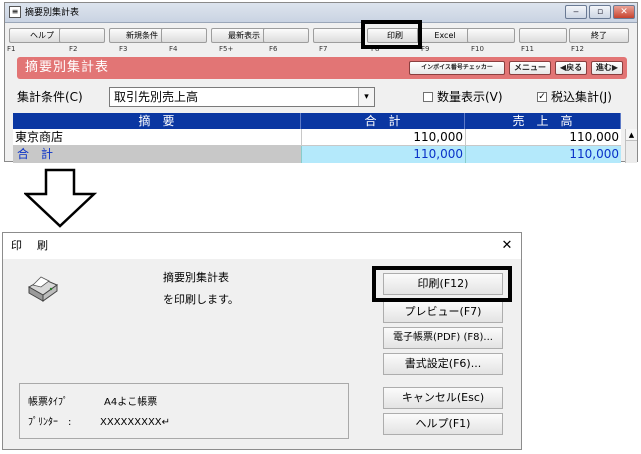 This screenshot has height=454, width=641. I want to click on fkey-number: F10, so click(477, 49).